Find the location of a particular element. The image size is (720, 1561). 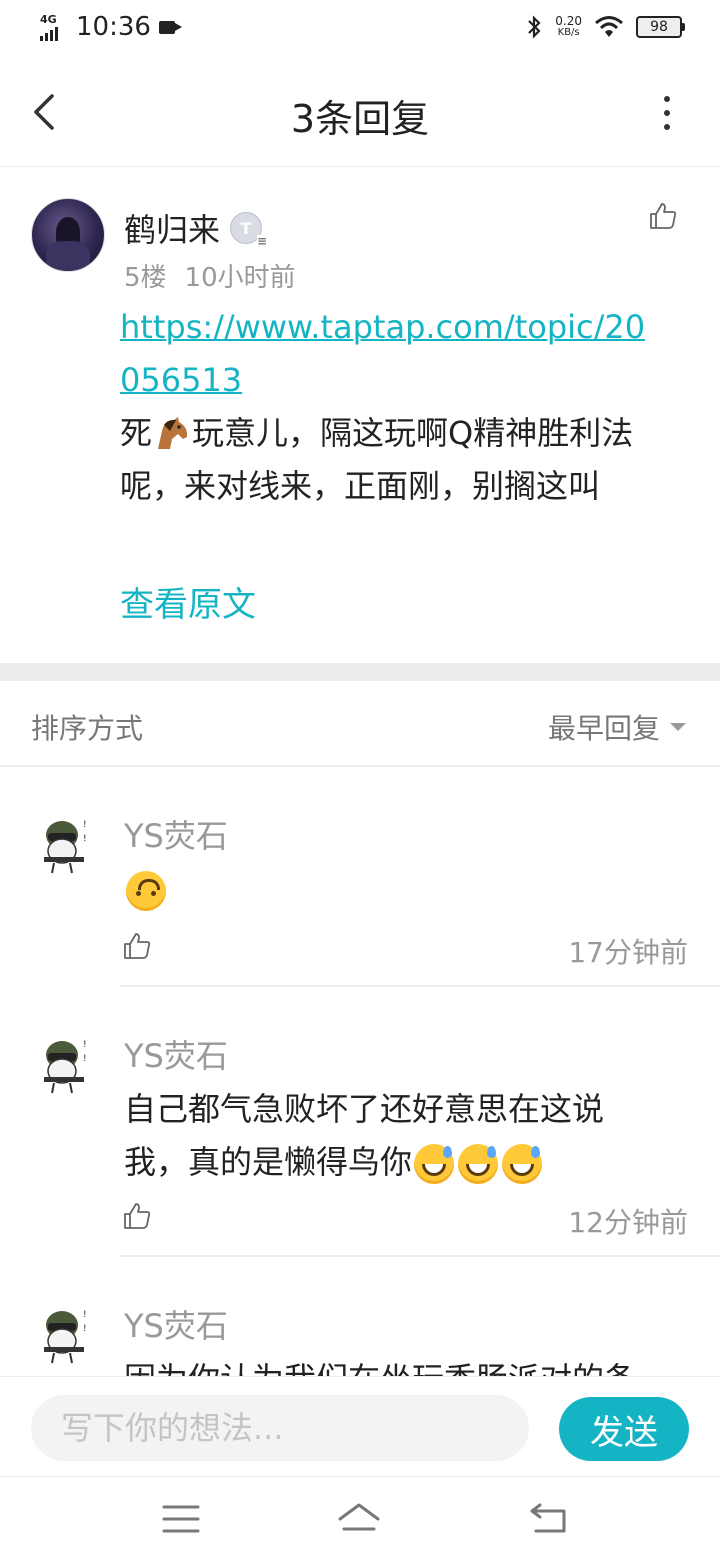

reply-item: ! ! YS荧石 17分钟前 is located at coordinates (360, 877).